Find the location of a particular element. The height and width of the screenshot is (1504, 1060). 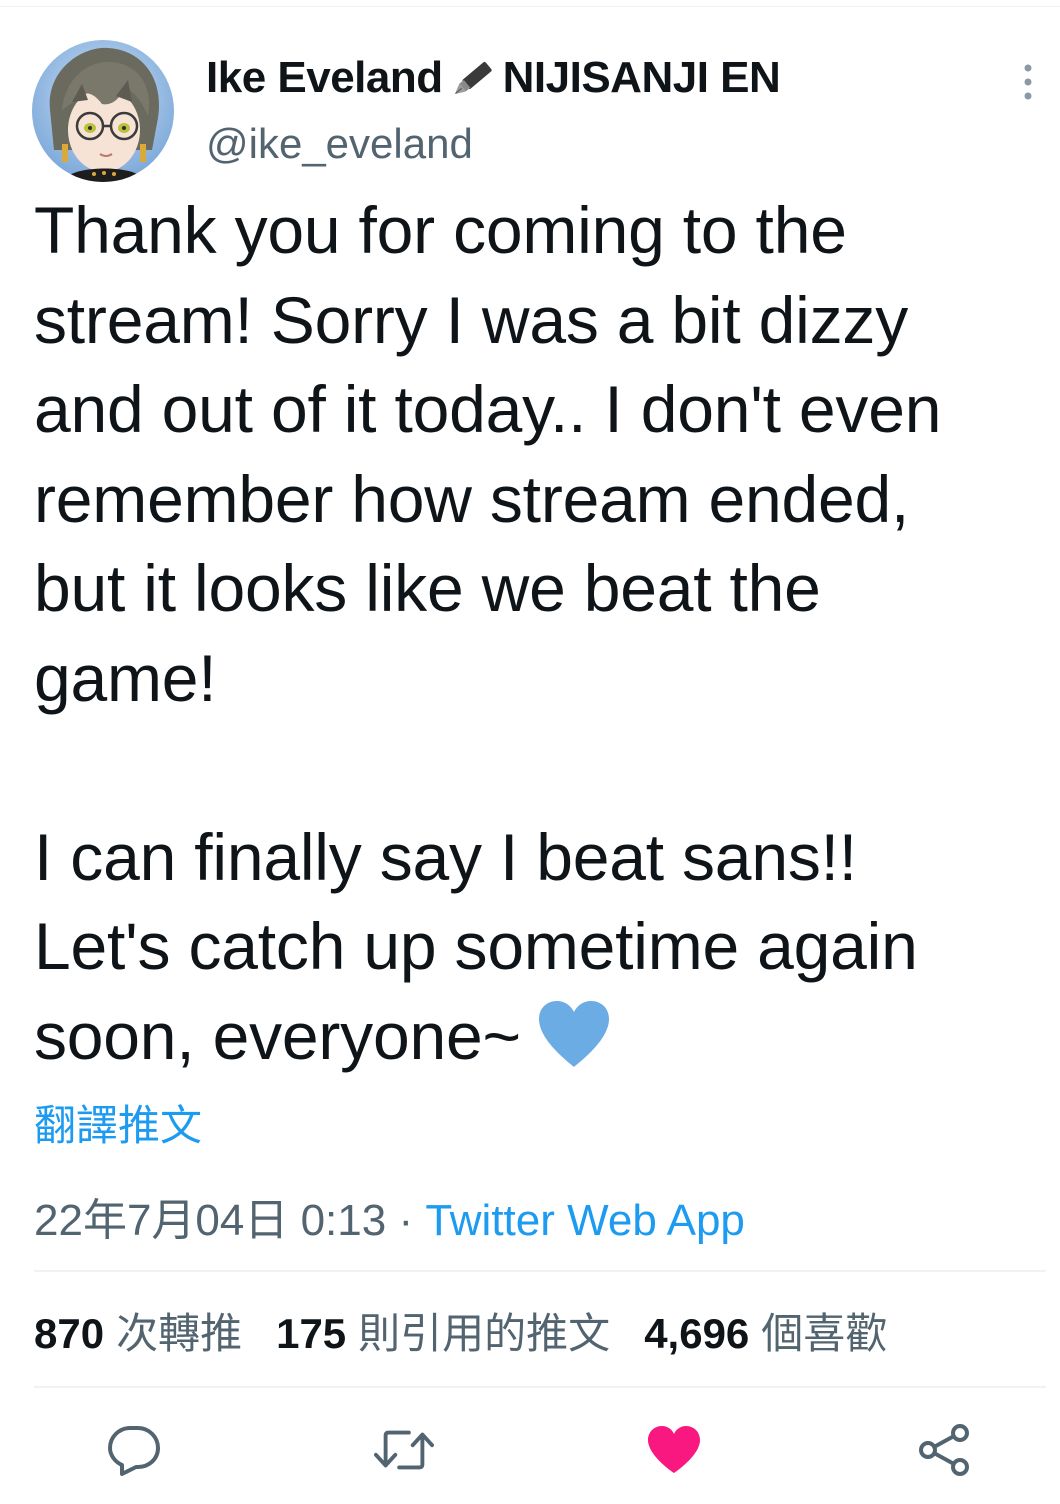

stats-divider is located at coordinates (540, 1387).